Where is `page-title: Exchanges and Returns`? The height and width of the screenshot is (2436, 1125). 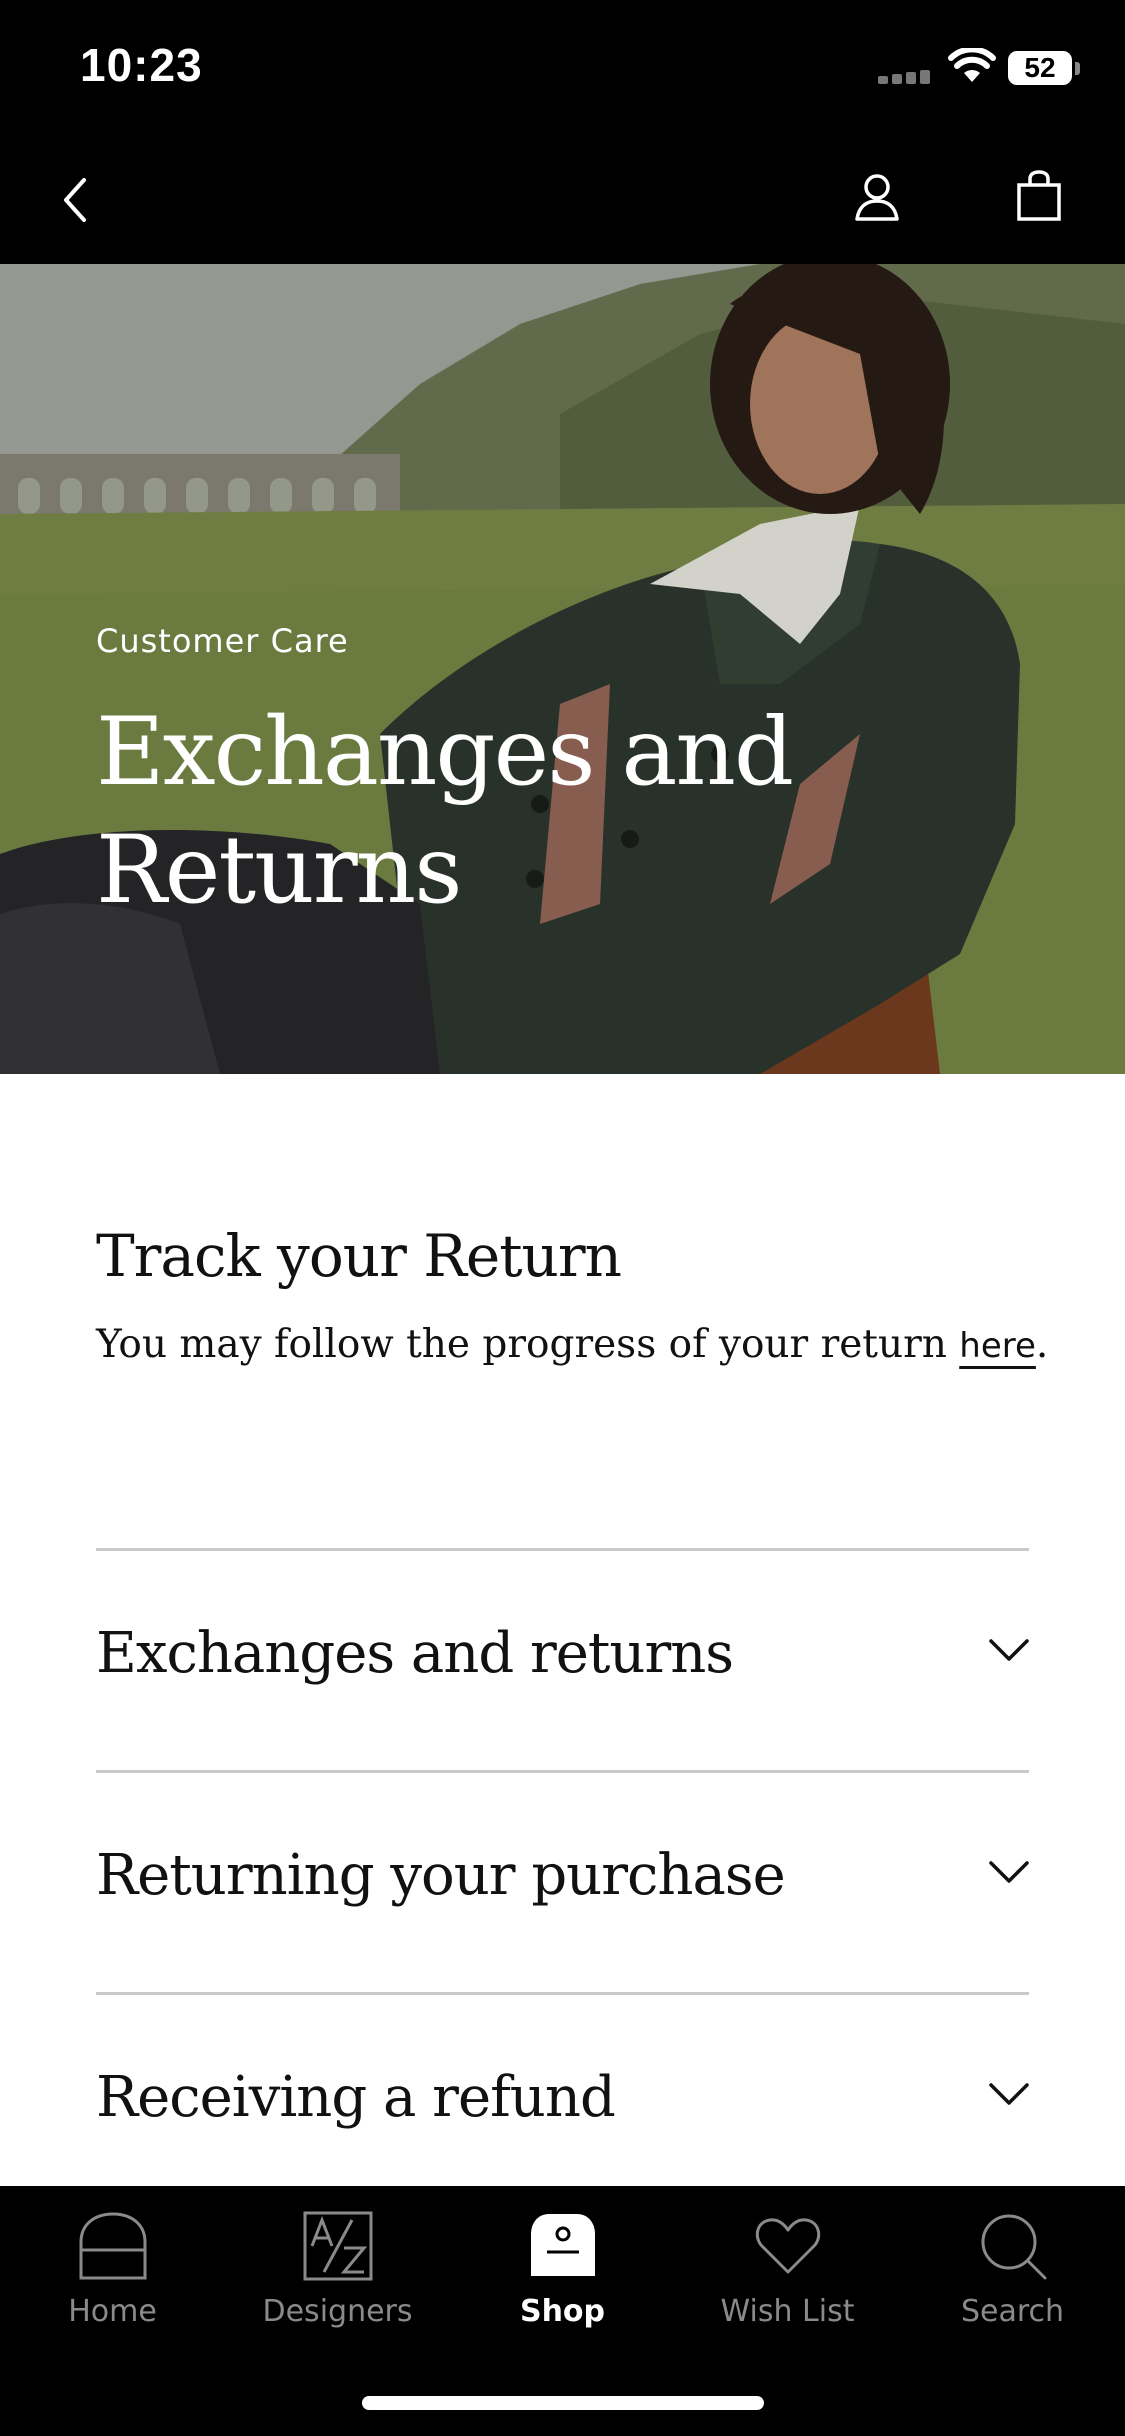
page-title: Exchanges and Returns is located at coordinates (445, 811).